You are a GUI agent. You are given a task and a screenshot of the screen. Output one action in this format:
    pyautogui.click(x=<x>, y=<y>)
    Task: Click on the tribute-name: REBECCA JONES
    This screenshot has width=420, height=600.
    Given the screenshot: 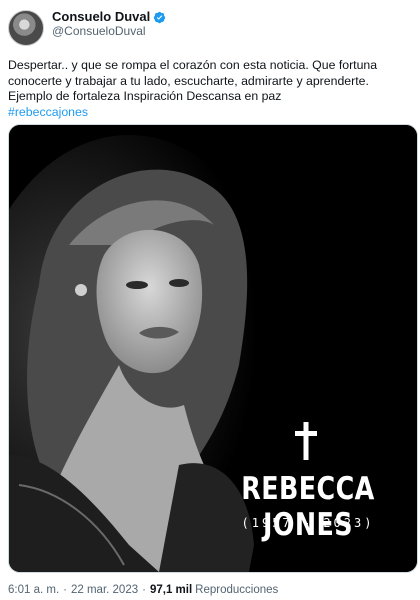 What is the action you would take?
    pyautogui.click(x=308, y=507)
    